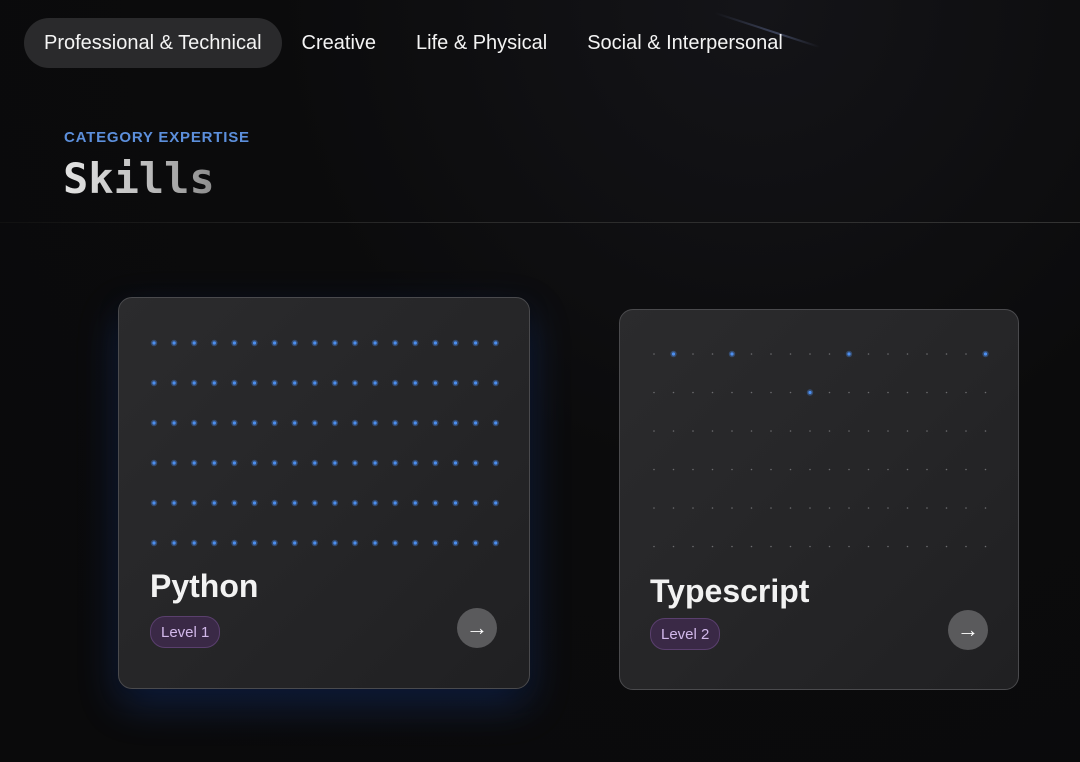 This screenshot has height=762, width=1080. I want to click on tab-professional-technical: Professional & Technical, so click(153, 43).